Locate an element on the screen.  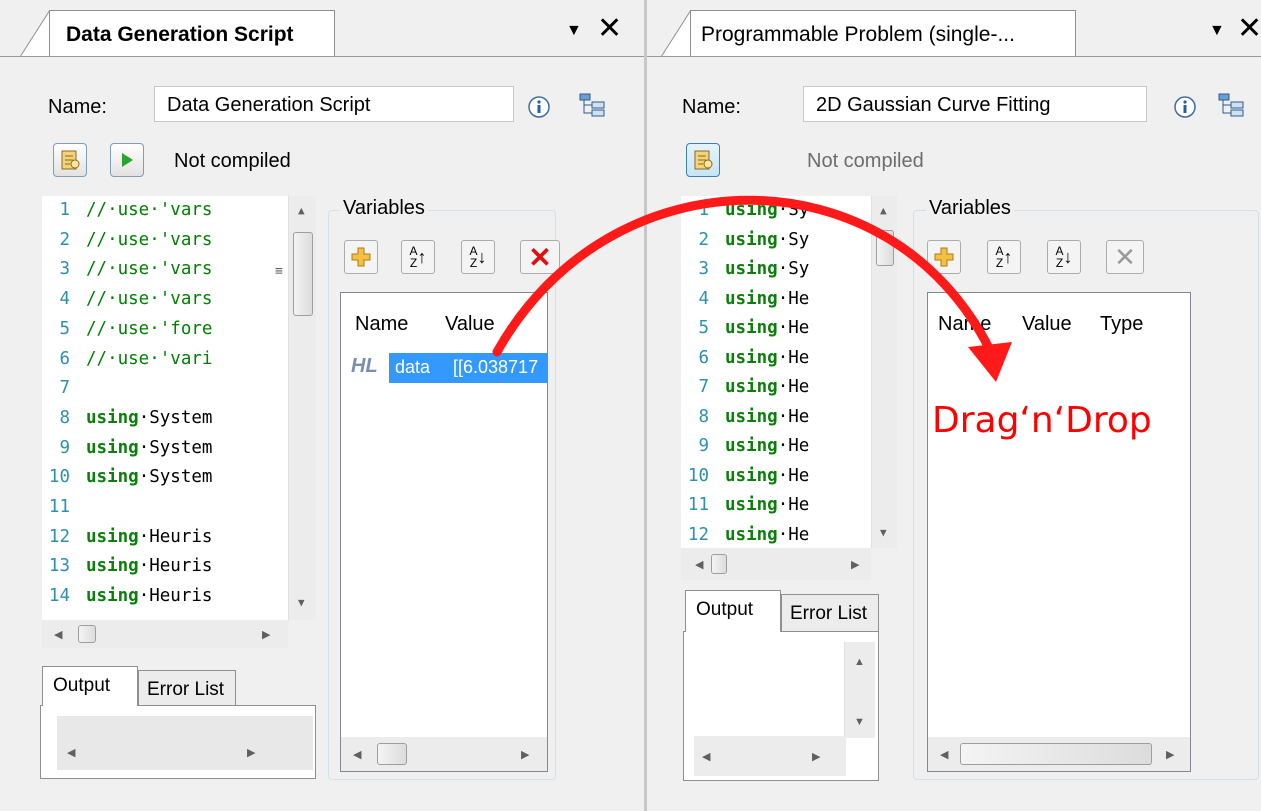
drag-arrow-head is located at coordinates (990, 362).